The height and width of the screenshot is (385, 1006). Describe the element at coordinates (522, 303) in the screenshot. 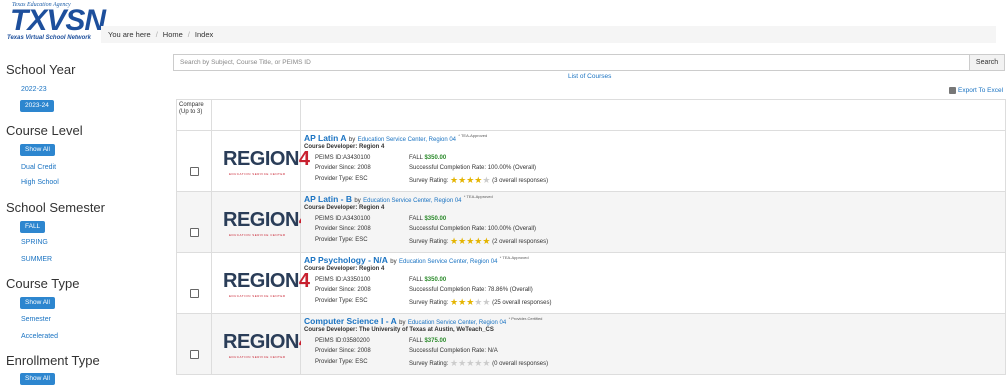

I see `survey-responses: (25 overall responses)` at that location.